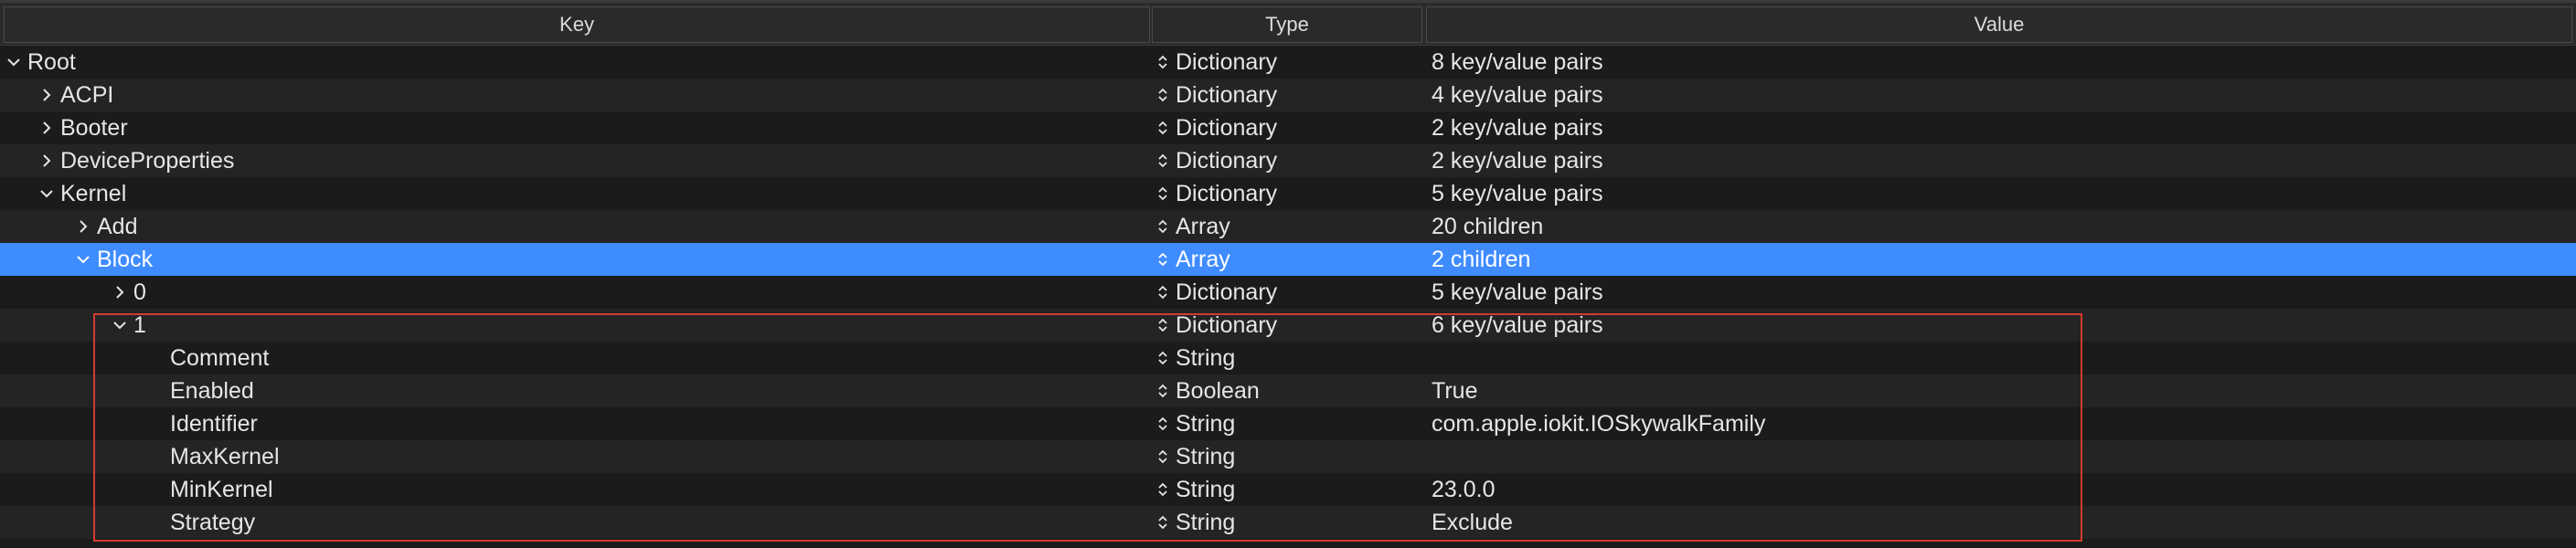  I want to click on type-cell: Boolean, so click(1285, 390).